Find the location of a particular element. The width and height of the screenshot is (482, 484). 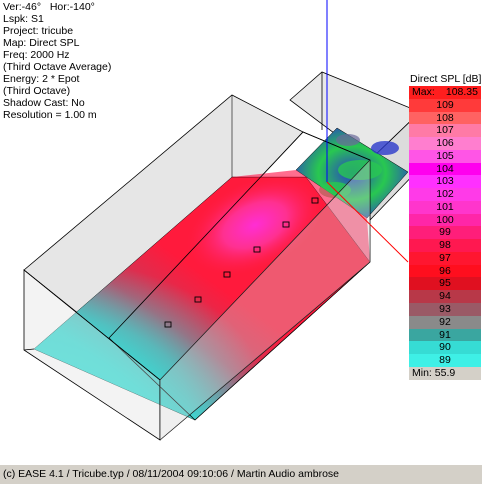

legend-step: 104 is located at coordinates (445, 169).